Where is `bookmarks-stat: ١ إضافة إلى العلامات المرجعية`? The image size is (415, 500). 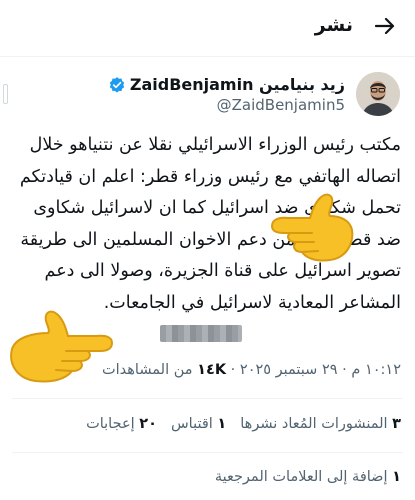 bookmarks-stat: ١ إضافة إلى العلامات المرجعية is located at coordinates (308, 477).